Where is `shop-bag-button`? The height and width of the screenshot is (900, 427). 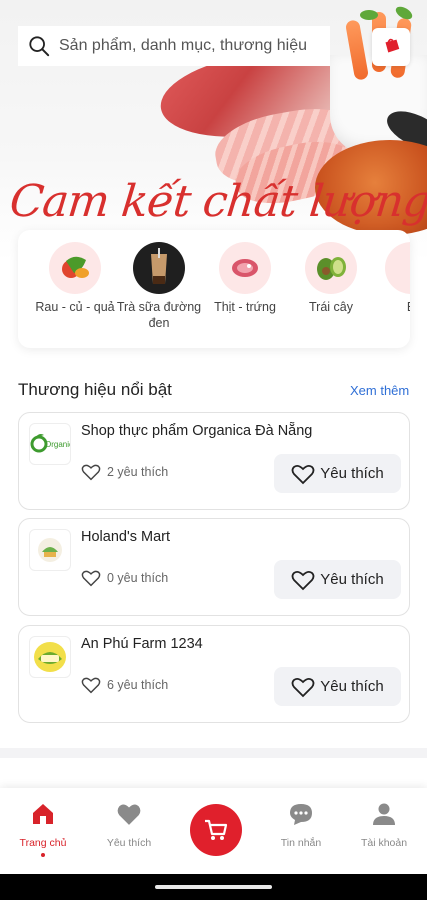 shop-bag-button is located at coordinates (391, 47).